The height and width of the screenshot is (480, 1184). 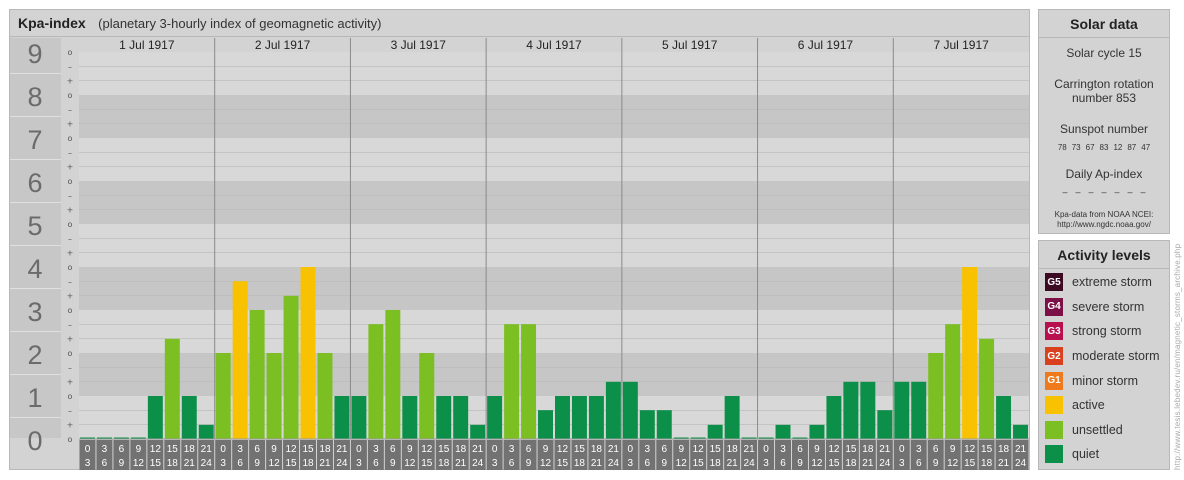 I want to click on day-label: 6 Jul 1917, so click(x=826, y=45).